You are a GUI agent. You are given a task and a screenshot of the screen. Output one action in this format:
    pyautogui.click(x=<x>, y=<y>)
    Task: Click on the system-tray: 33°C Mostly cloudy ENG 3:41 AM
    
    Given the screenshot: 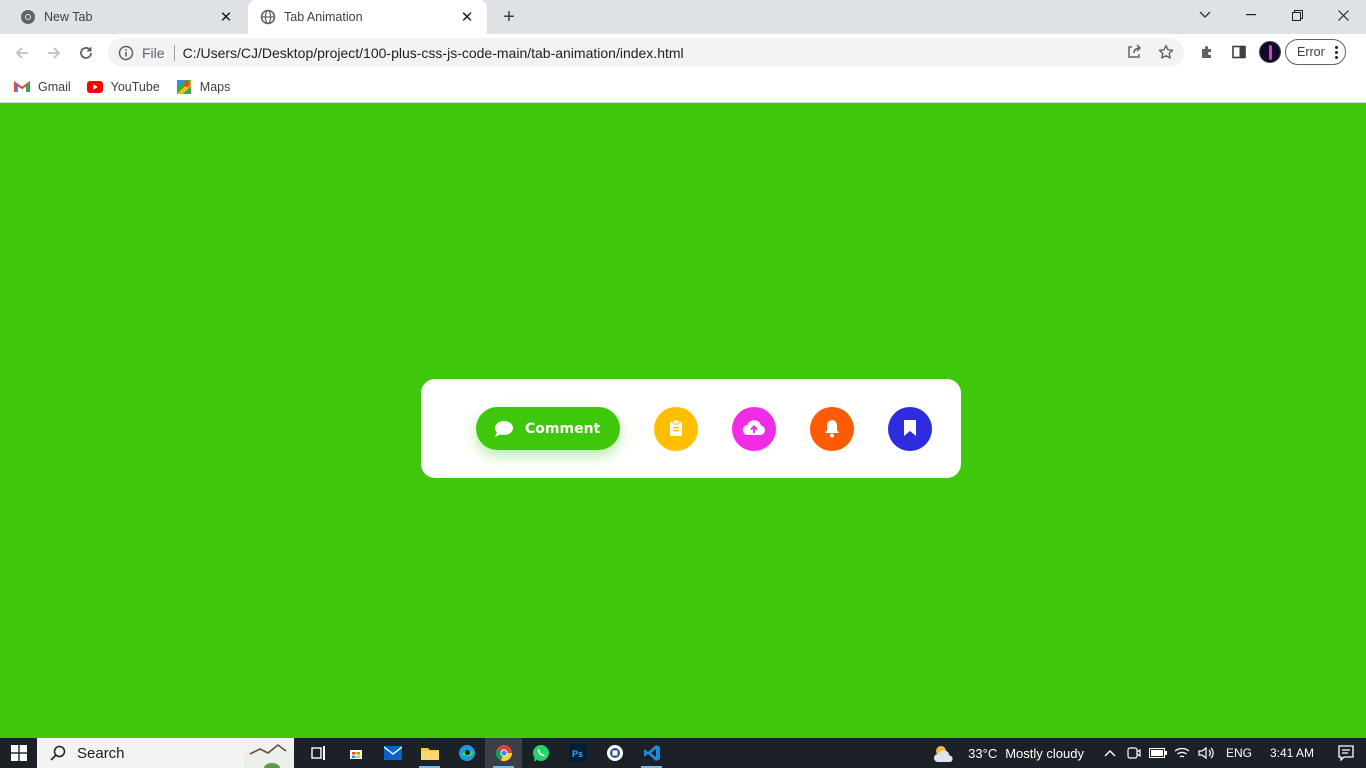 What is the action you would take?
    pyautogui.click(x=1149, y=753)
    